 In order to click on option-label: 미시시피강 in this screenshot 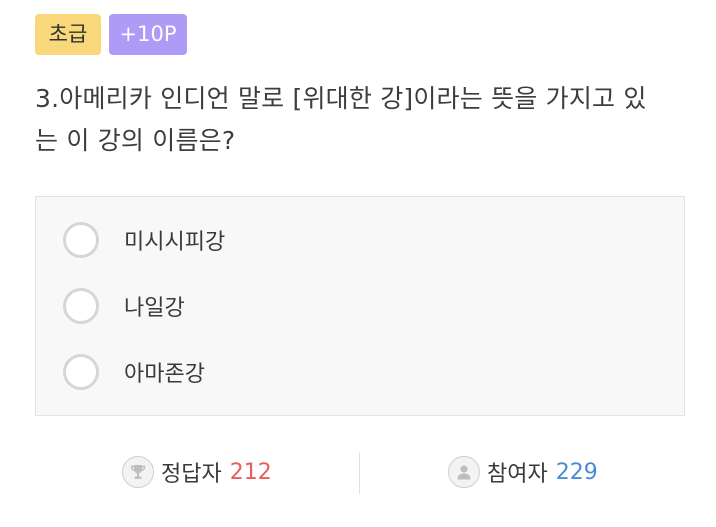, I will do `click(175, 242)`.